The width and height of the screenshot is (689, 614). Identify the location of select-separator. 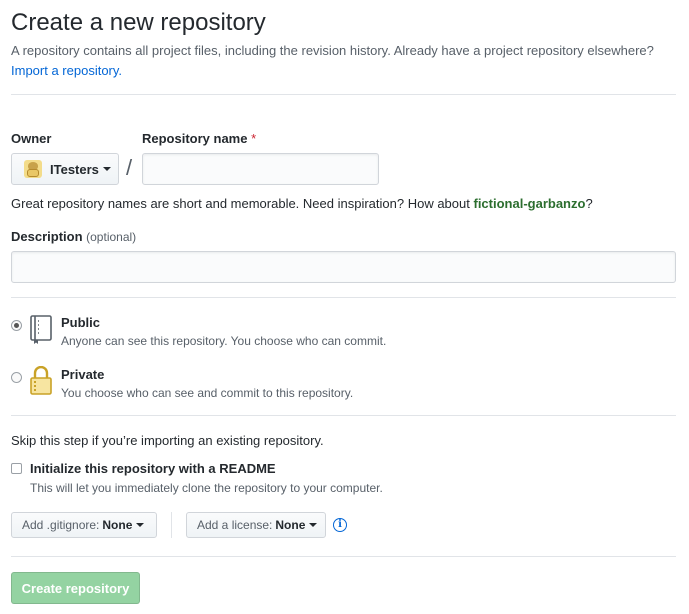
(171, 525).